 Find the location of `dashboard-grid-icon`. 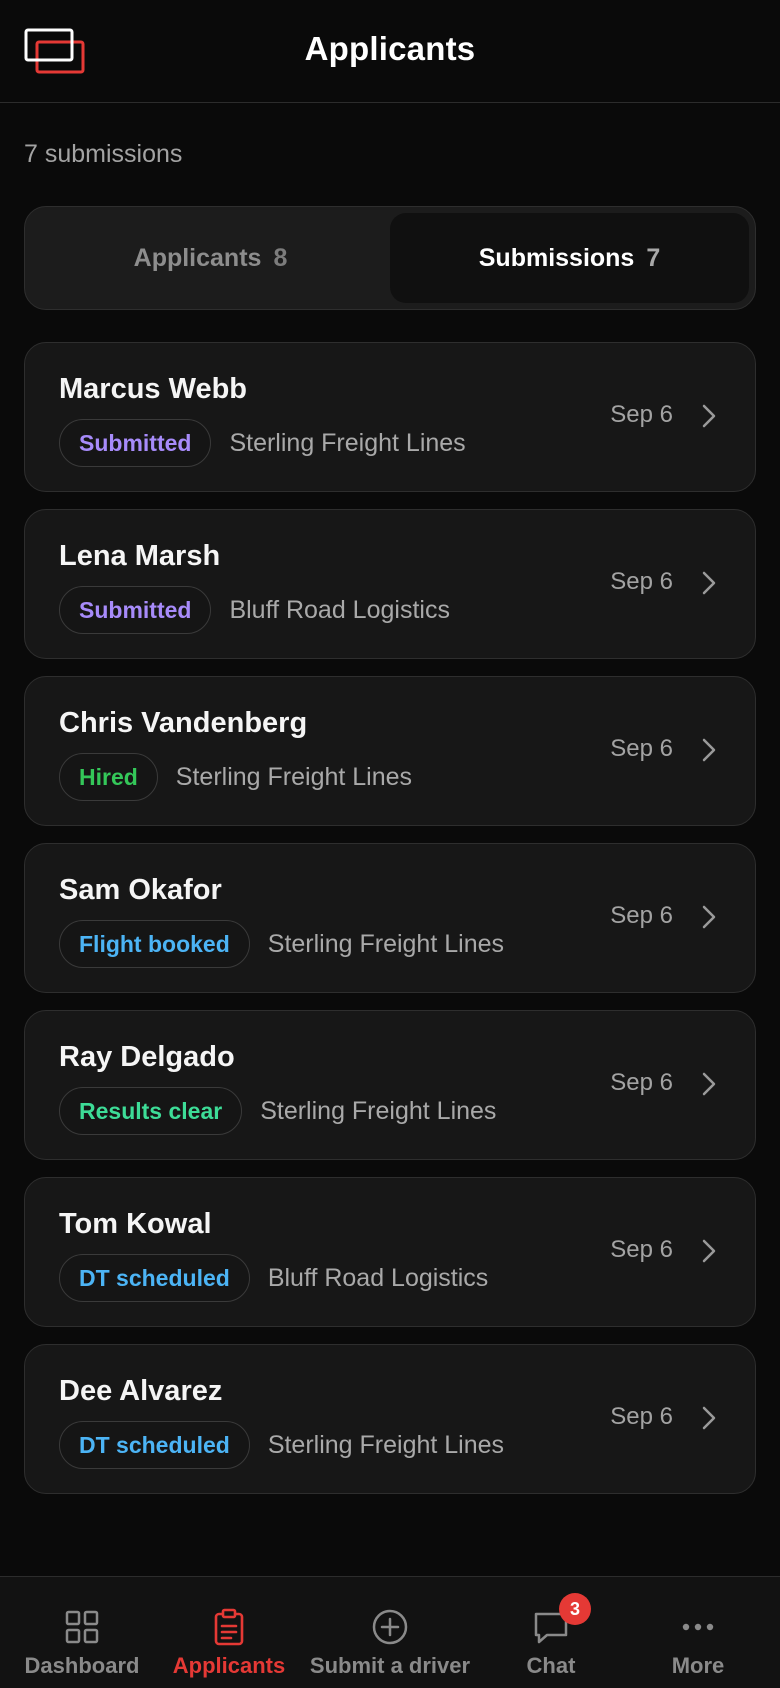

dashboard-grid-icon is located at coordinates (82, 1627).